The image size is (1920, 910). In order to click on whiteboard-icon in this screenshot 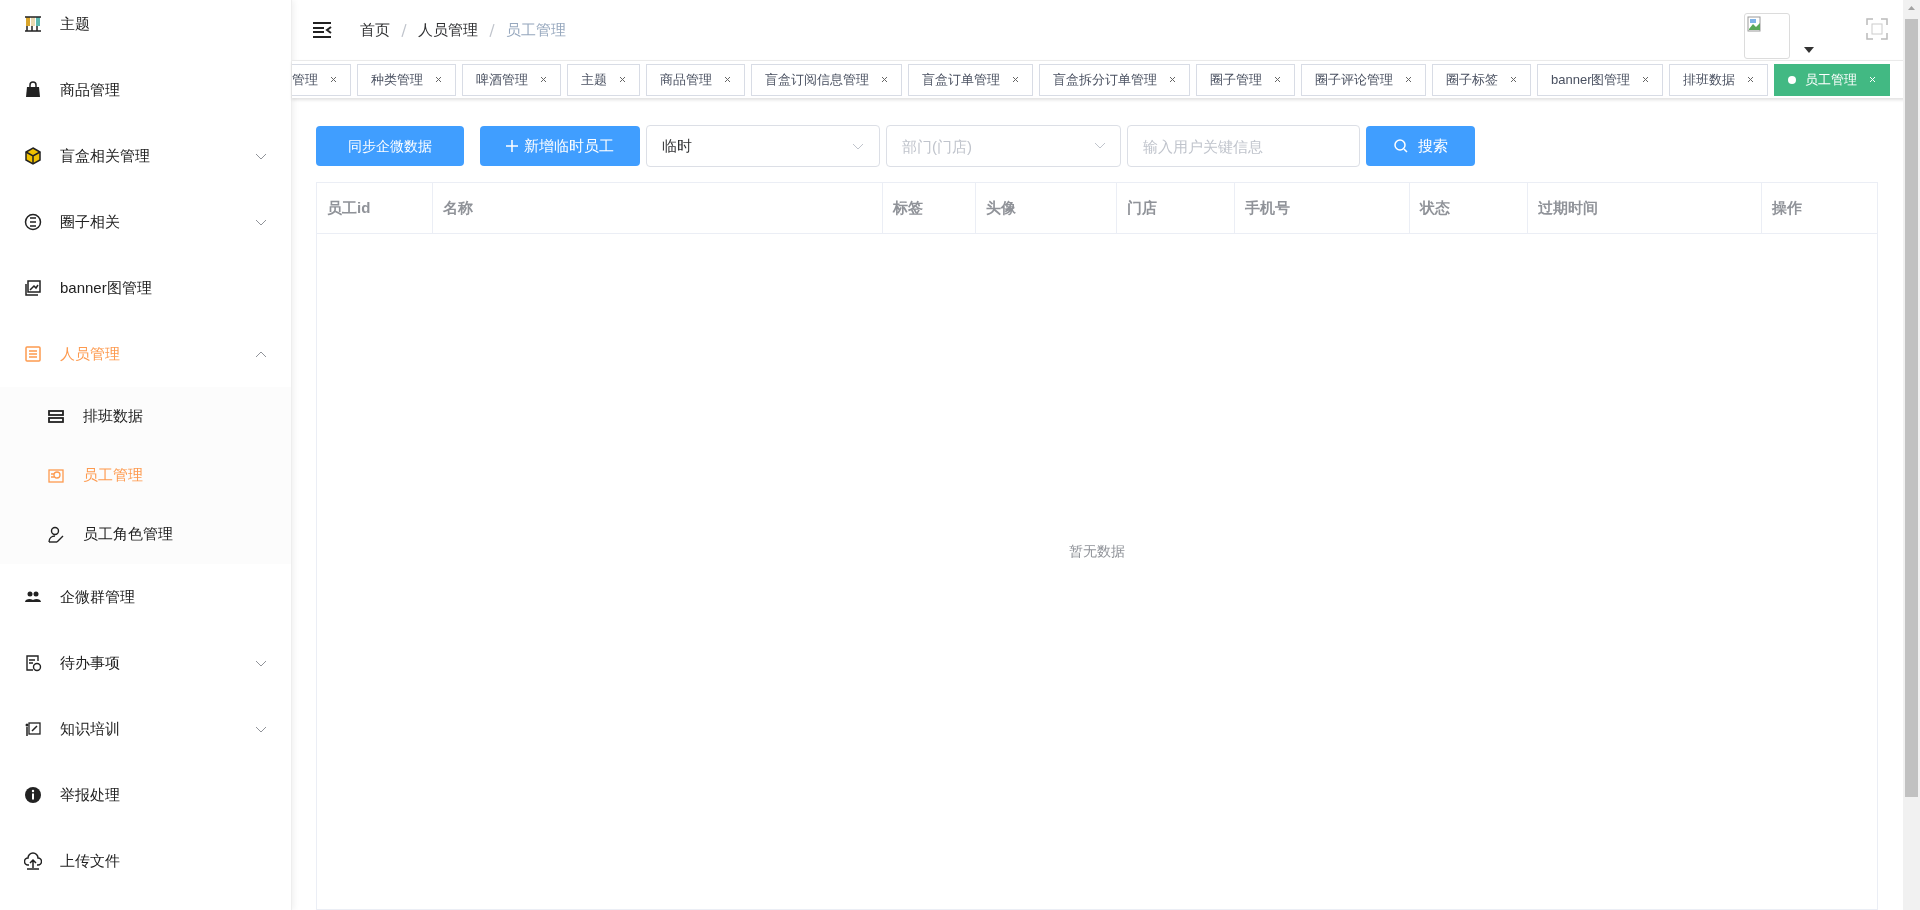, I will do `click(33, 729)`.